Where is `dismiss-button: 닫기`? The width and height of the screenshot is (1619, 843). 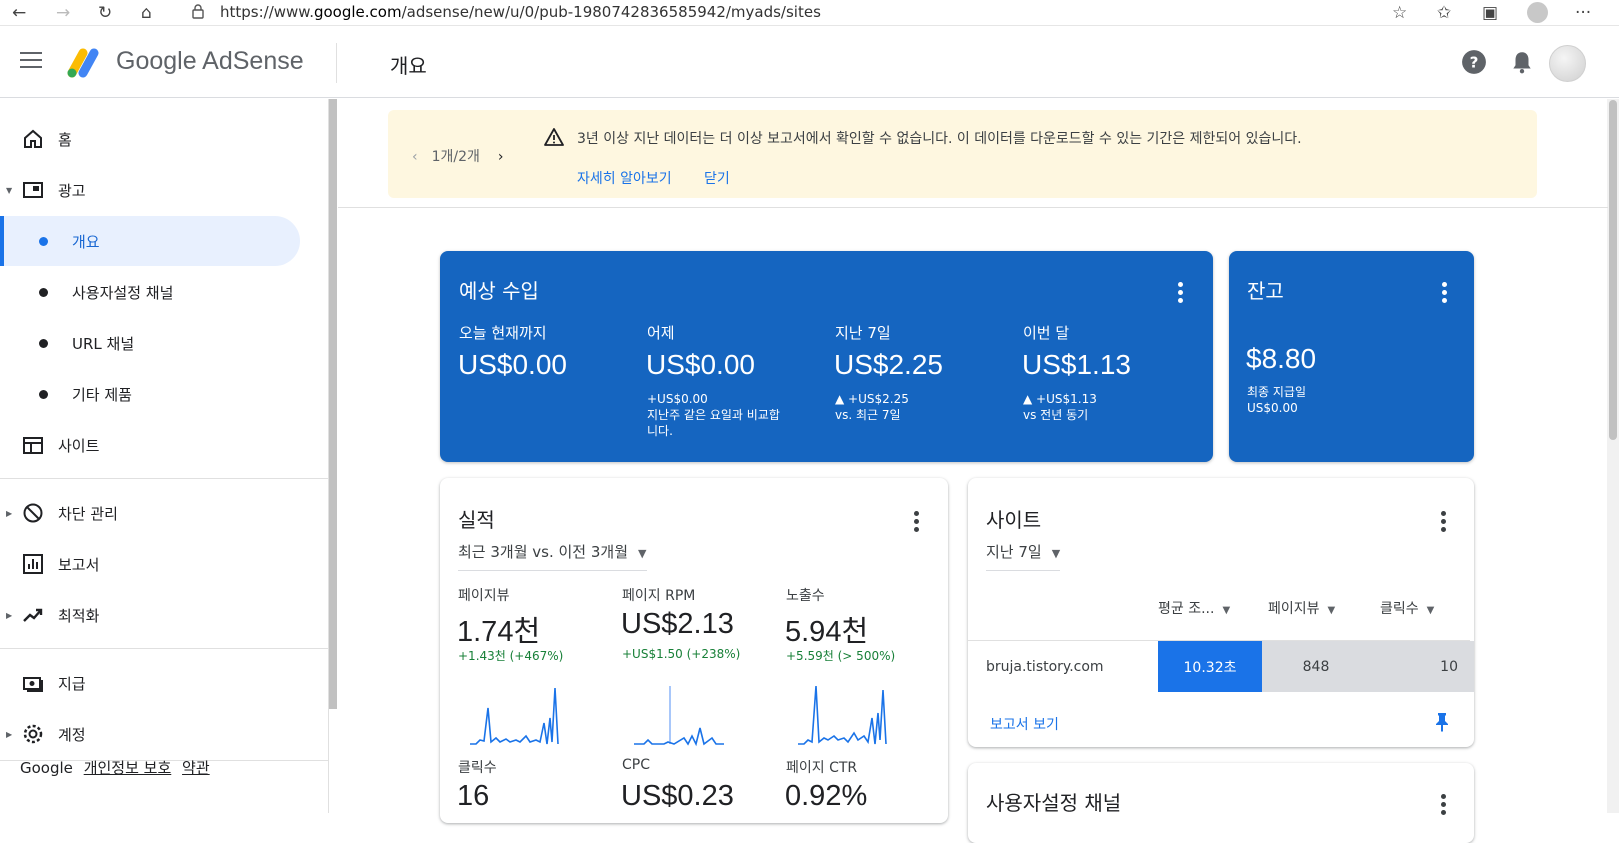
dismiss-button: 닫기 is located at coordinates (717, 178).